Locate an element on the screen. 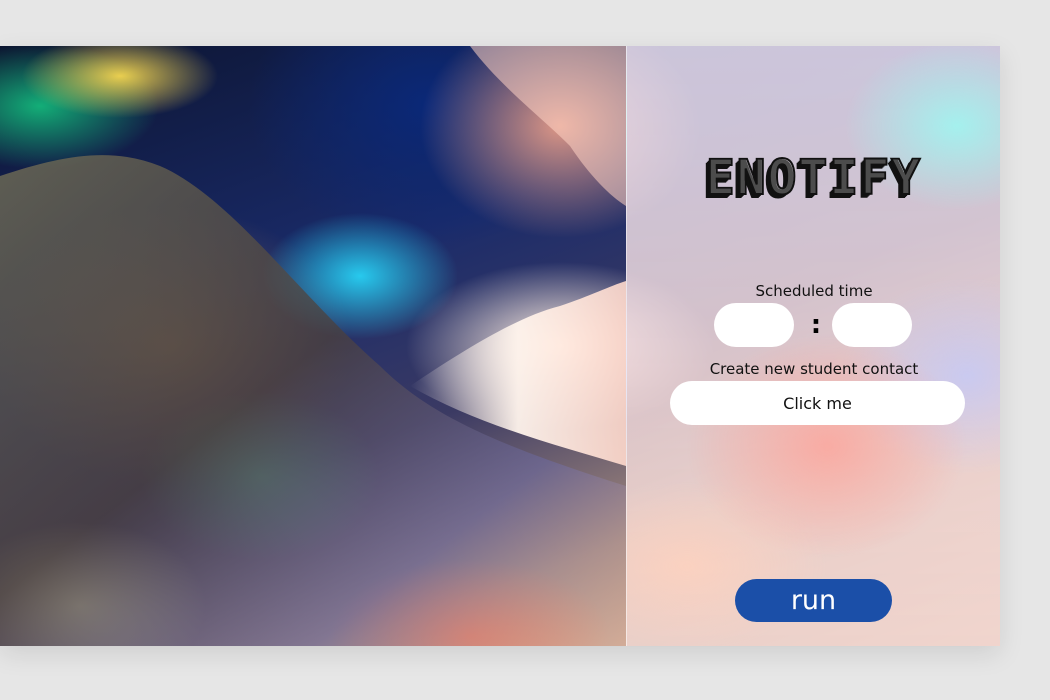  app-logo: ENOTIFY is located at coordinates (814, 178).